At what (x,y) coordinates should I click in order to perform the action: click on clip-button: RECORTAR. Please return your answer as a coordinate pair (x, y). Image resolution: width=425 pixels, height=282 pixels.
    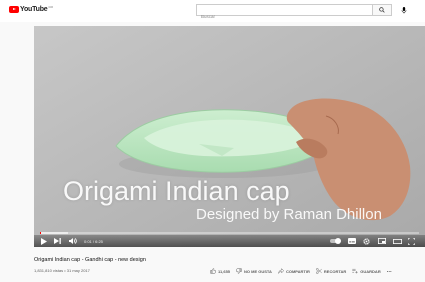
    Looking at the image, I should click on (331, 271).